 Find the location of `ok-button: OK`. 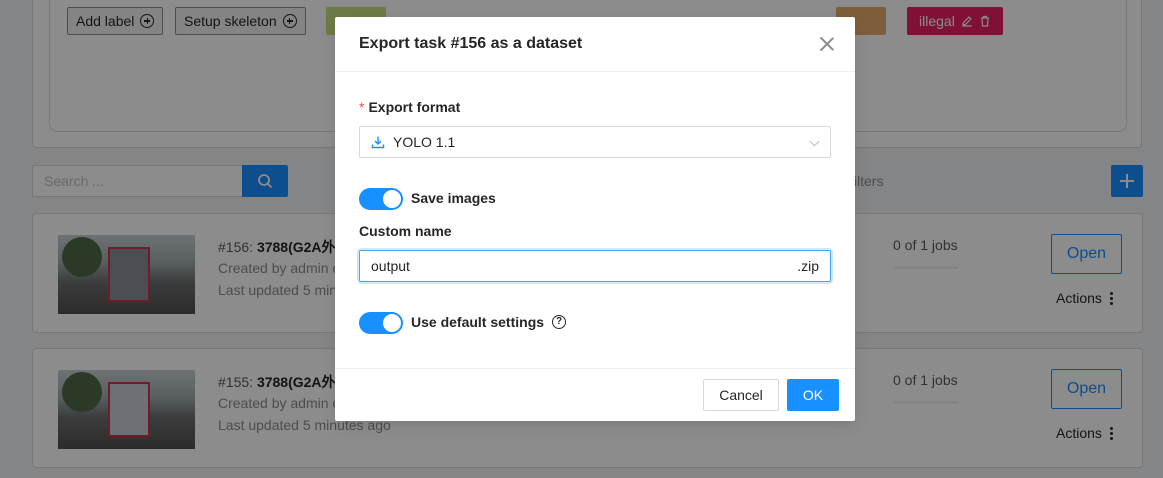

ok-button: OK is located at coordinates (813, 395).